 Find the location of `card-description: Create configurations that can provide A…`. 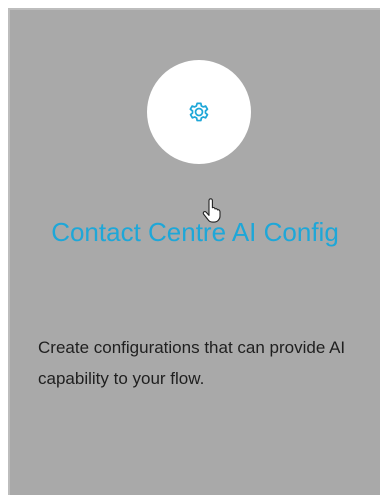

card-description: Create configurations that can provide A… is located at coordinates (192, 363).